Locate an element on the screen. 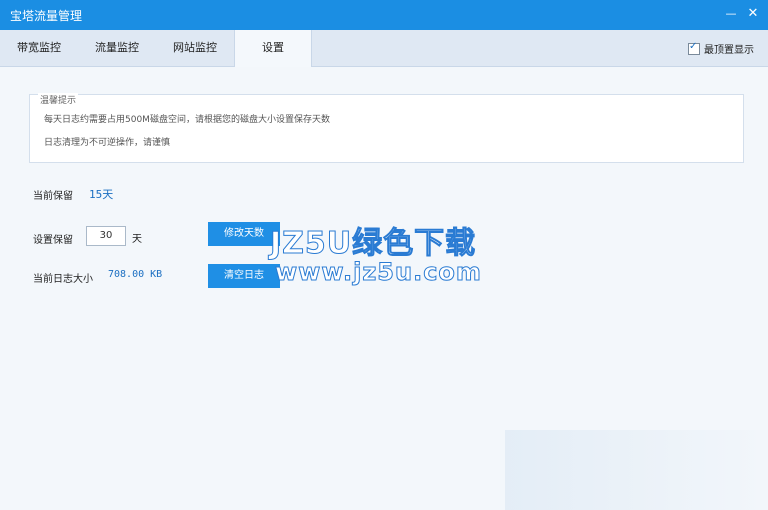 The width and height of the screenshot is (768, 510). tab-bandwidth: 带宽监控 is located at coordinates (39, 48).